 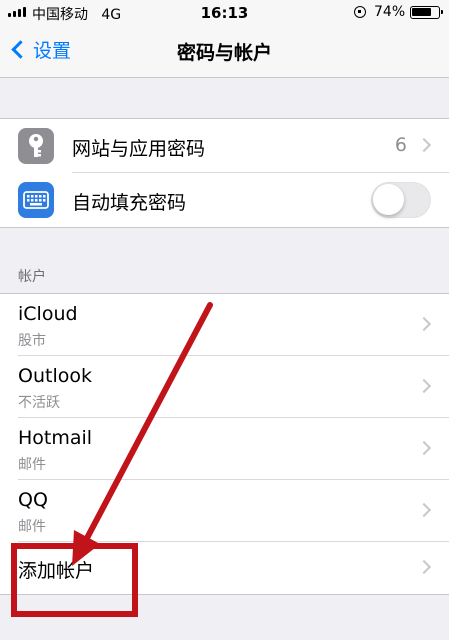 What do you see at coordinates (32, 277) in the screenshot?
I see `accounts-section-header: 帐户` at bounding box center [32, 277].